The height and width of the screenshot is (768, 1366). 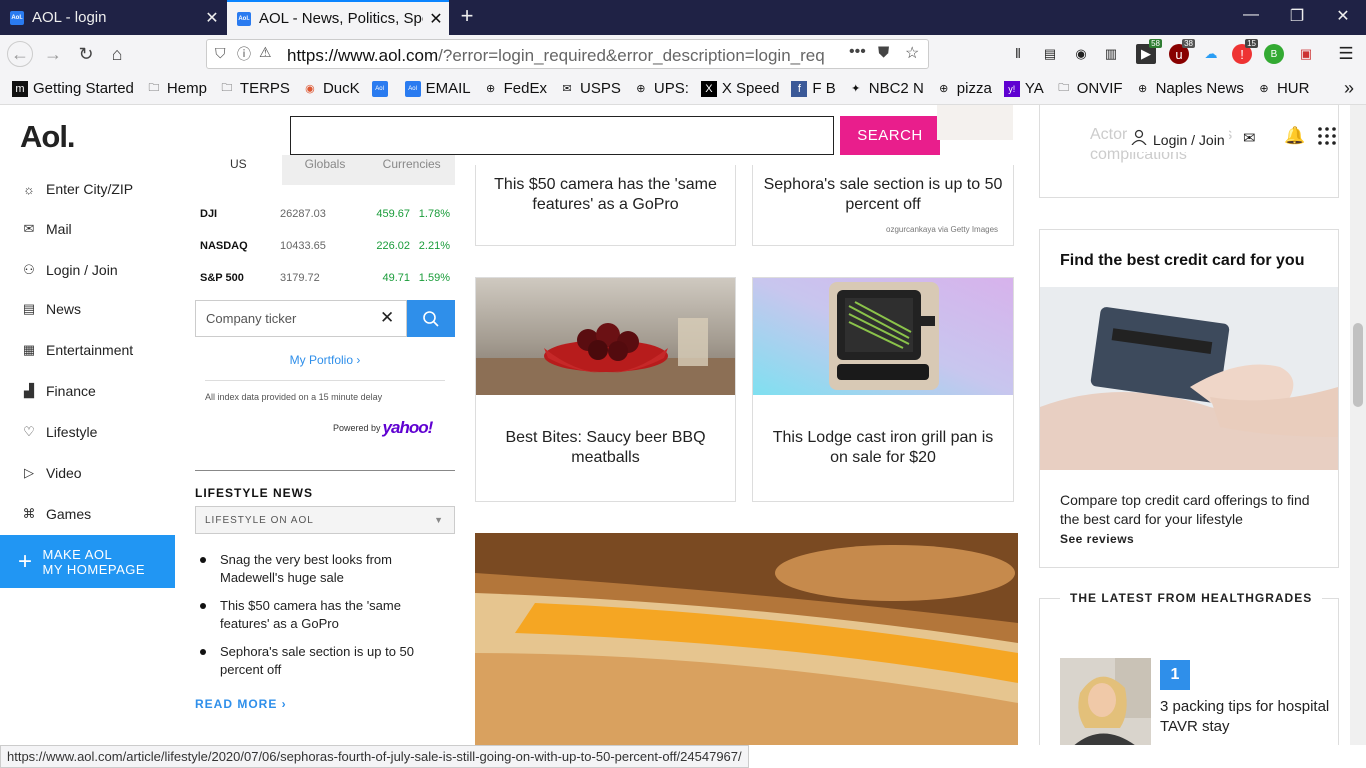 What do you see at coordinates (48, 137) in the screenshot?
I see `aol-logo: Aol.` at bounding box center [48, 137].